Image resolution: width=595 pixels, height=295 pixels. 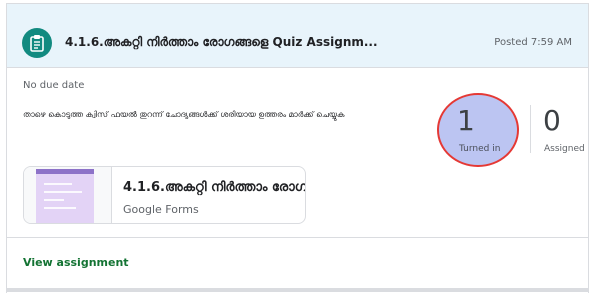 I want to click on form-preview-page, so click(x=65, y=196).